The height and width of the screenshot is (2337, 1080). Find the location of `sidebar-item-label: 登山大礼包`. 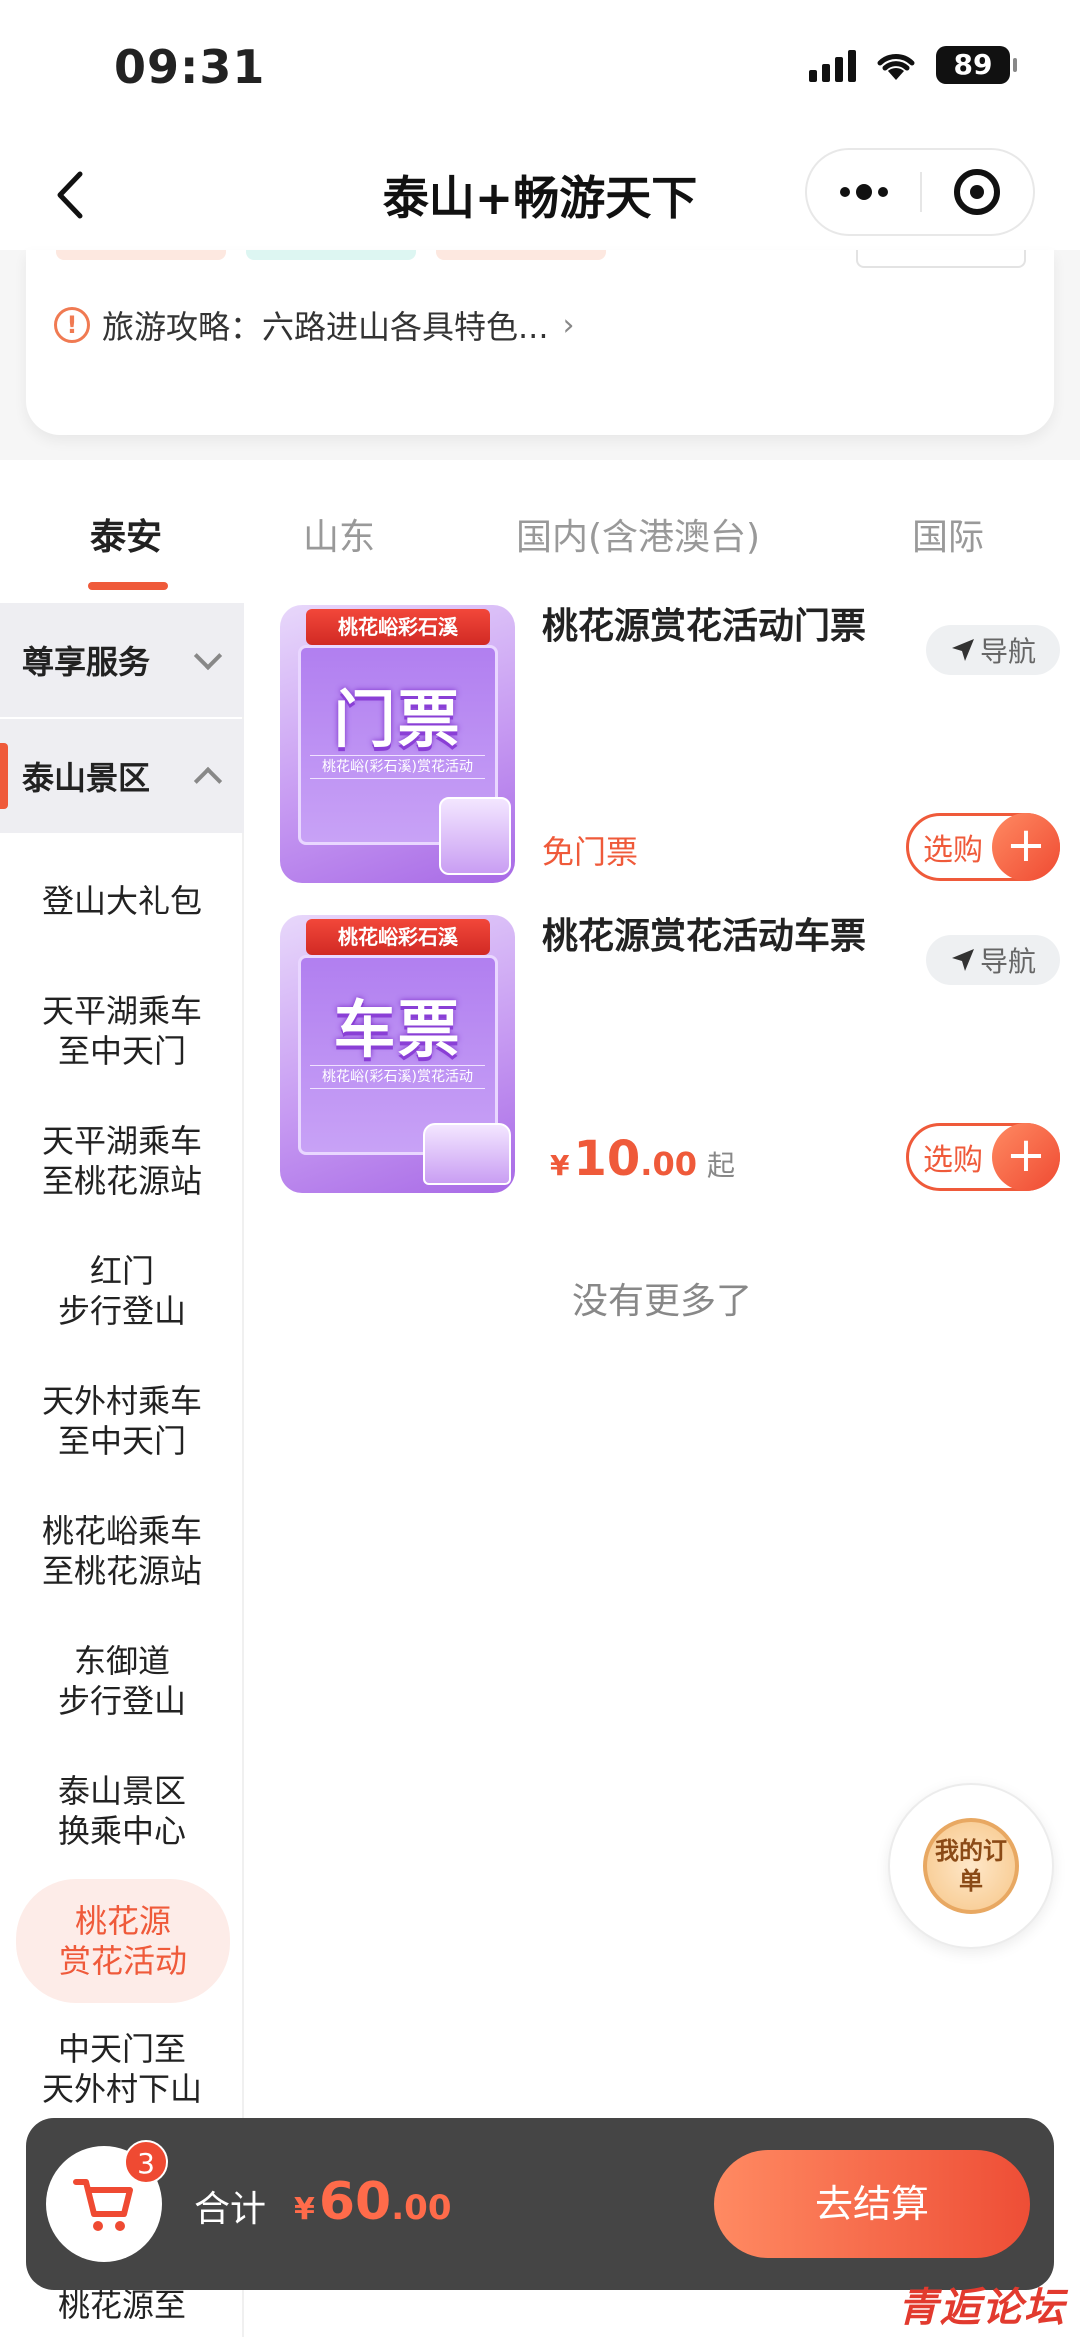

sidebar-item-label: 登山大礼包 is located at coordinates (121, 901).